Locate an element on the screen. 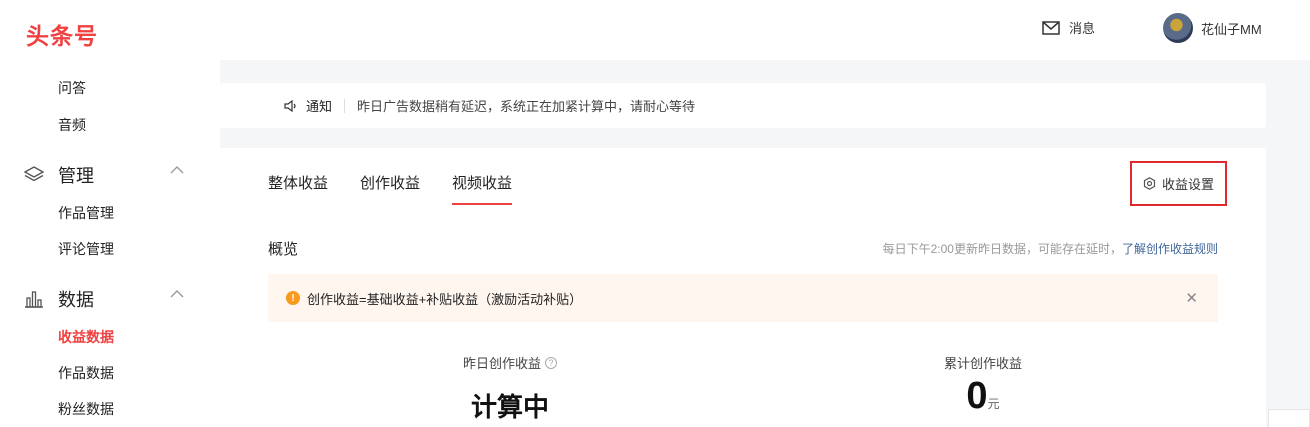 Image resolution: width=1310 pixels, height=427 pixels. divider is located at coordinates (345, 105).